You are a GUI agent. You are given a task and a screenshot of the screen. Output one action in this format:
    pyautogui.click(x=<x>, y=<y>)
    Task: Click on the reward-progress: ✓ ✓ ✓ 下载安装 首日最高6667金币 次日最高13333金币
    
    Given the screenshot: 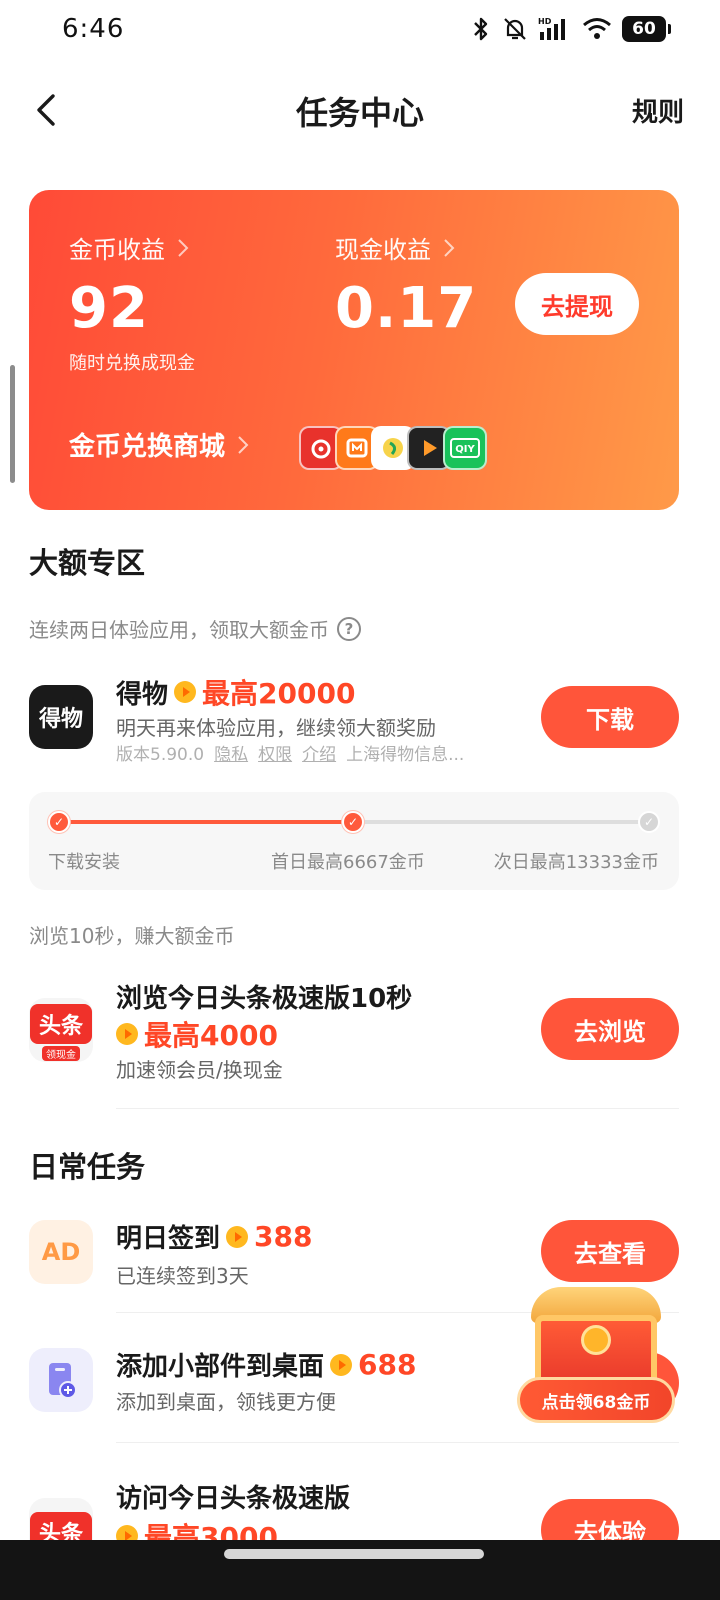 What is the action you would take?
    pyautogui.click(x=354, y=841)
    